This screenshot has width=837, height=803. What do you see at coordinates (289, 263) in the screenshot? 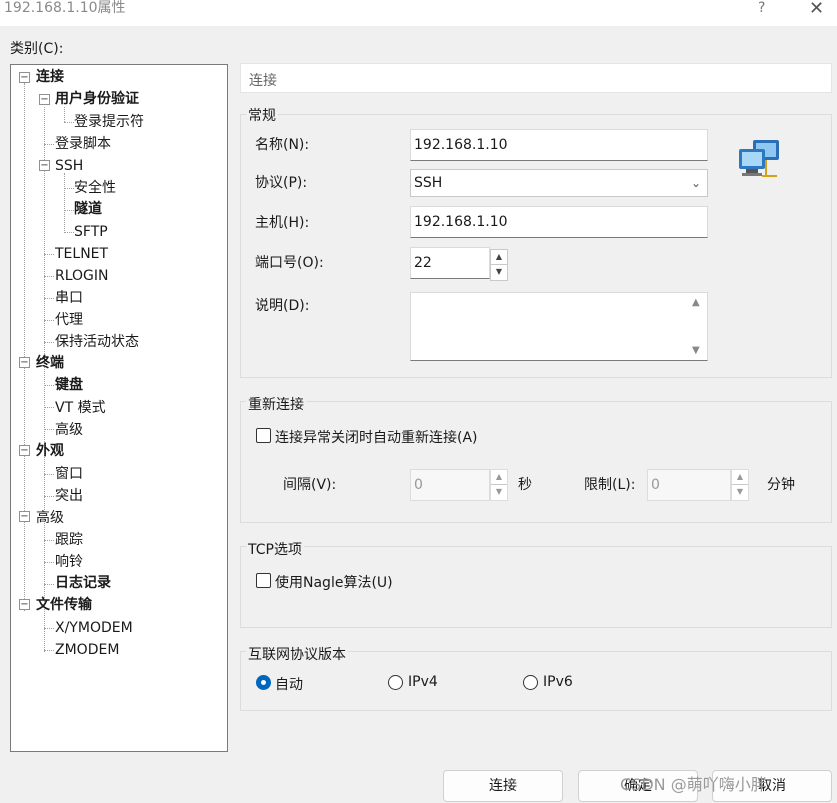
I see `port-label: 端口号(O):` at bounding box center [289, 263].